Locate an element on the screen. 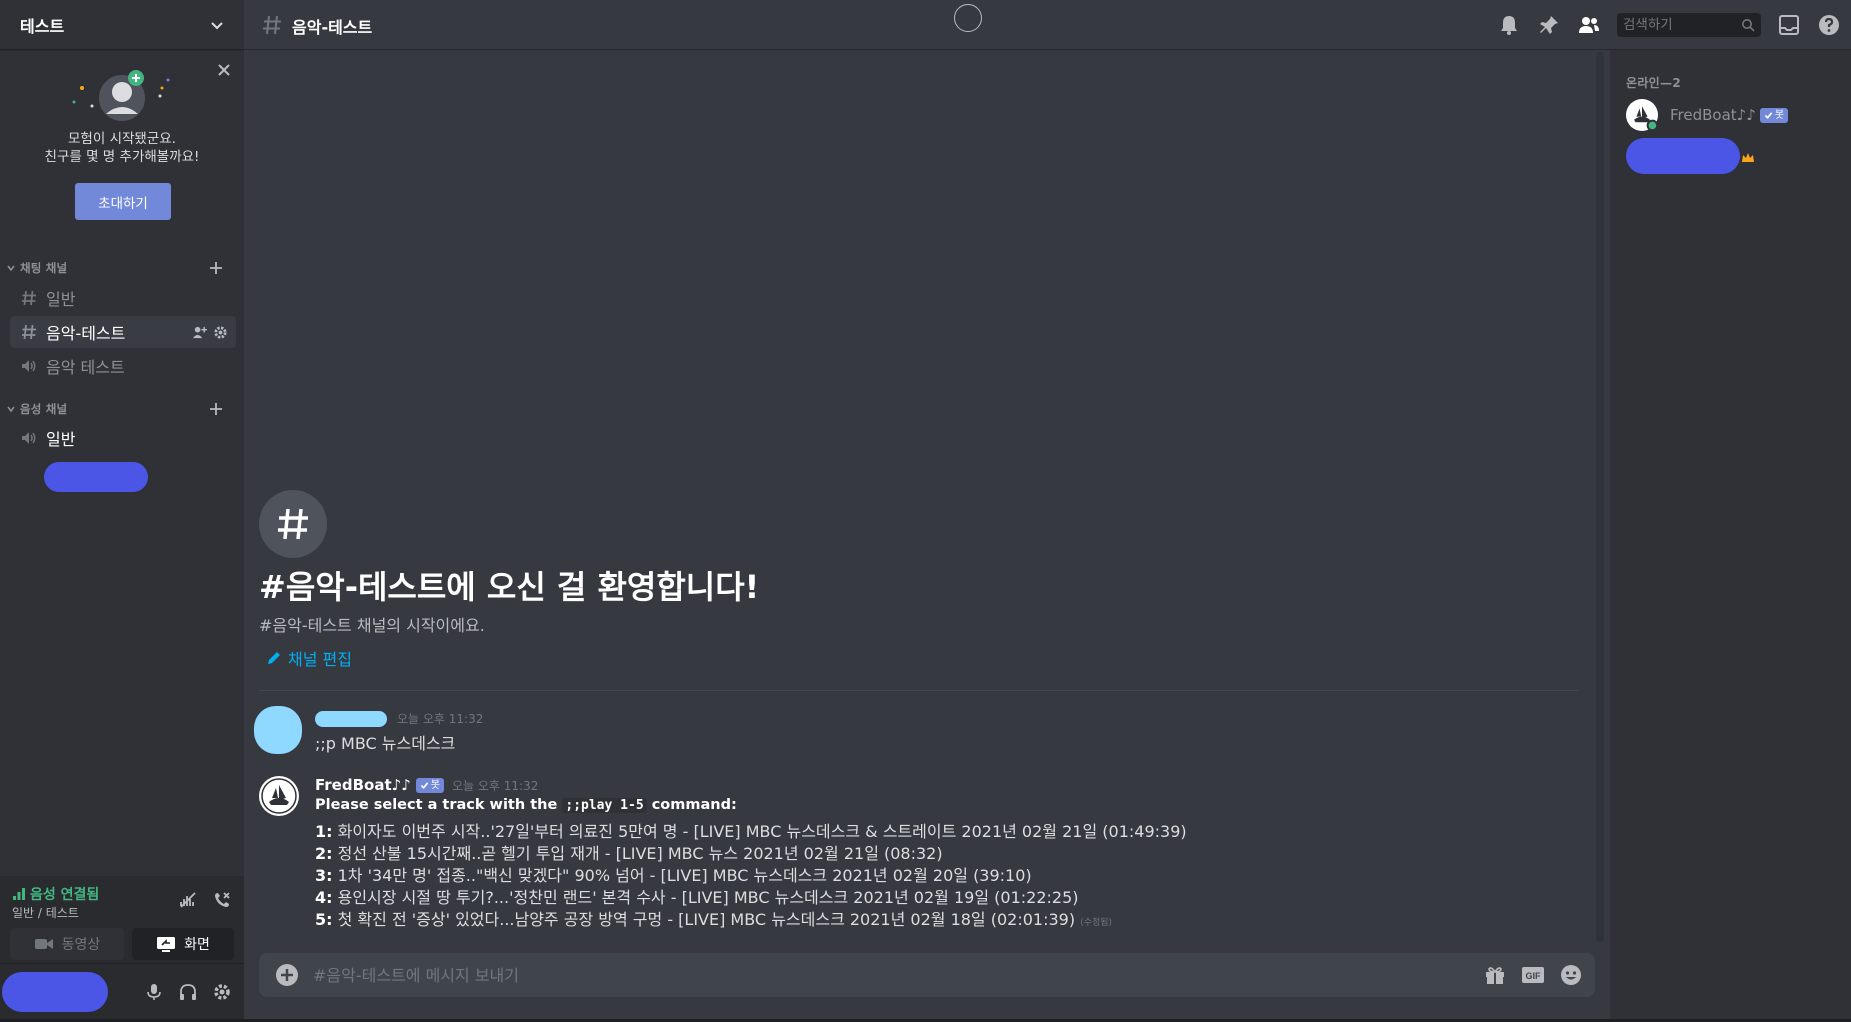 The height and width of the screenshot is (1022, 1851). channel-item-music-test: 음악-테스트 is located at coordinates (123, 332).